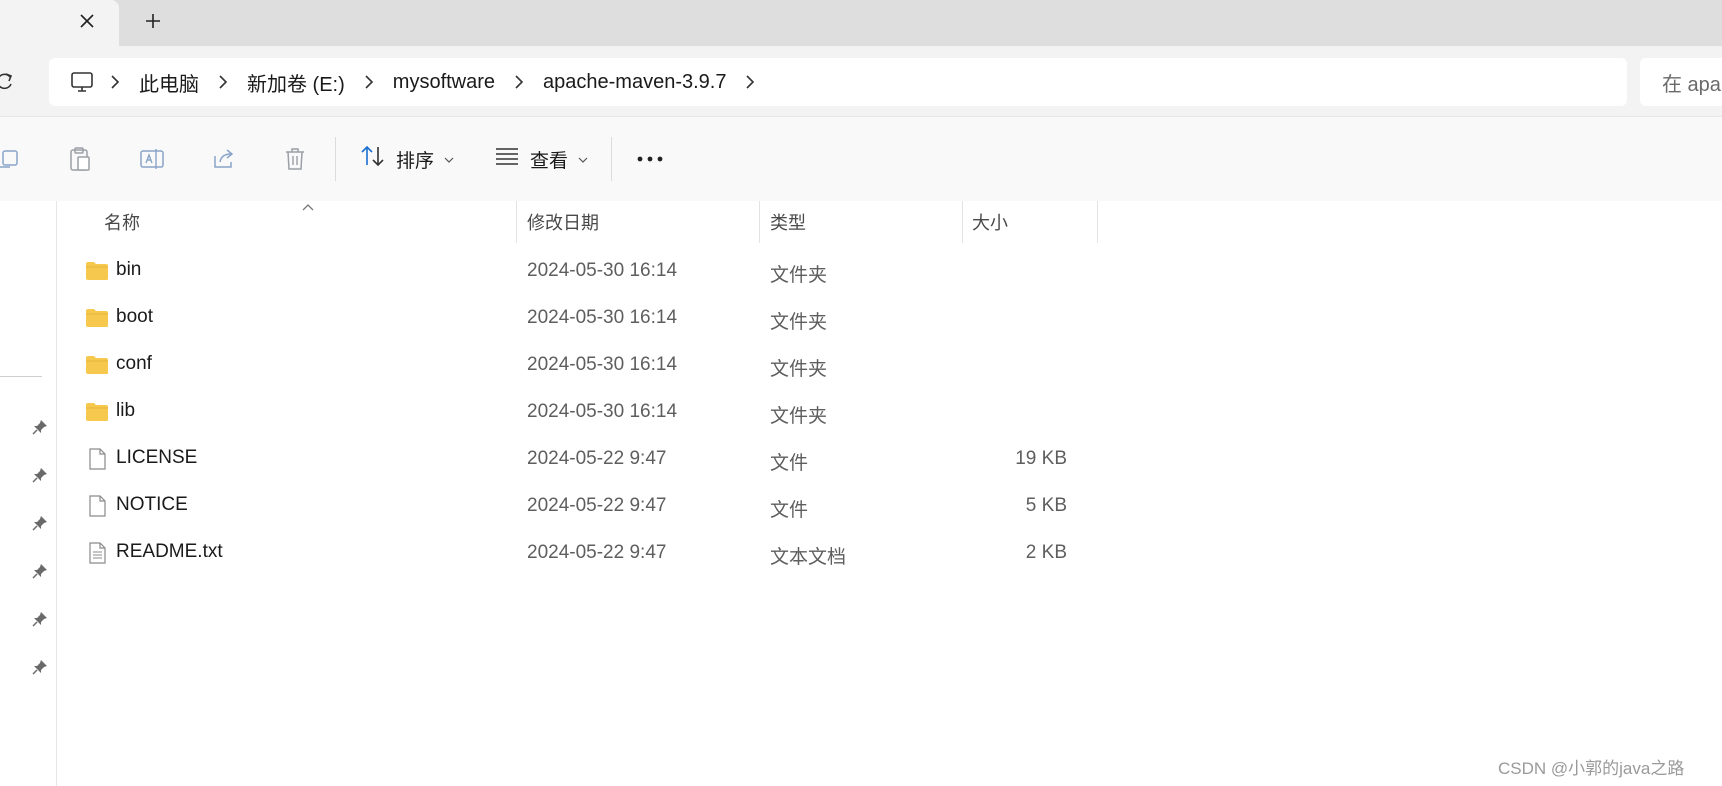 This screenshot has height=786, width=1722. I want to click on file-row: lib 2024-05-30 16:14 文件夹, so click(627, 412).